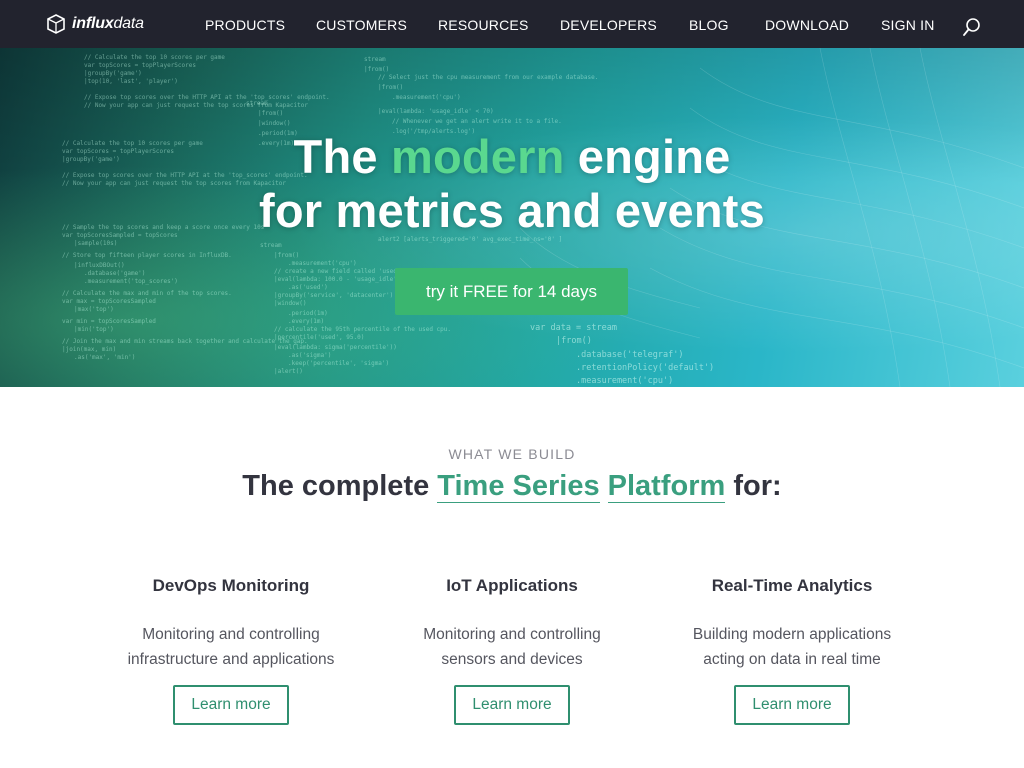  Describe the element at coordinates (140, 65) in the screenshot. I see `code-line: var topScores = topPlayerScores` at that location.